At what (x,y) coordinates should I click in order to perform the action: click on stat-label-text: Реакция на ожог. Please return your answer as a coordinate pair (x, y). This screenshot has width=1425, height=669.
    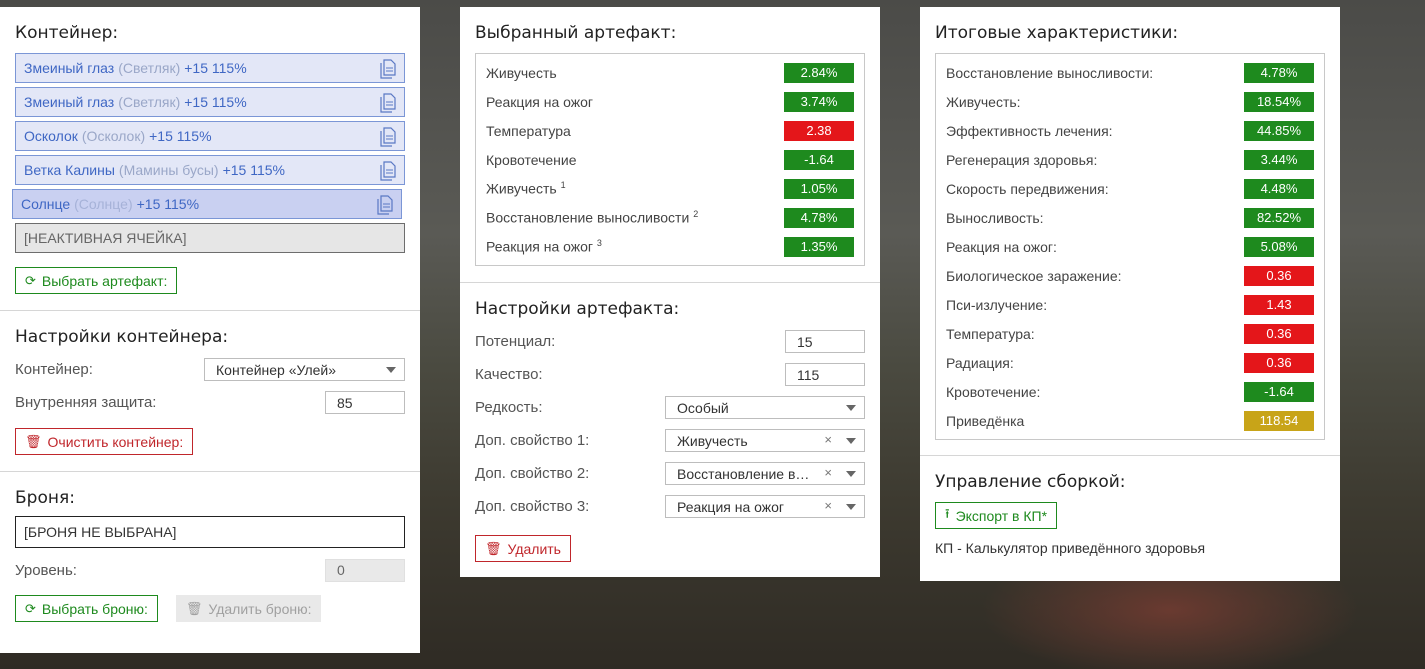
    Looking at the image, I should click on (540, 246).